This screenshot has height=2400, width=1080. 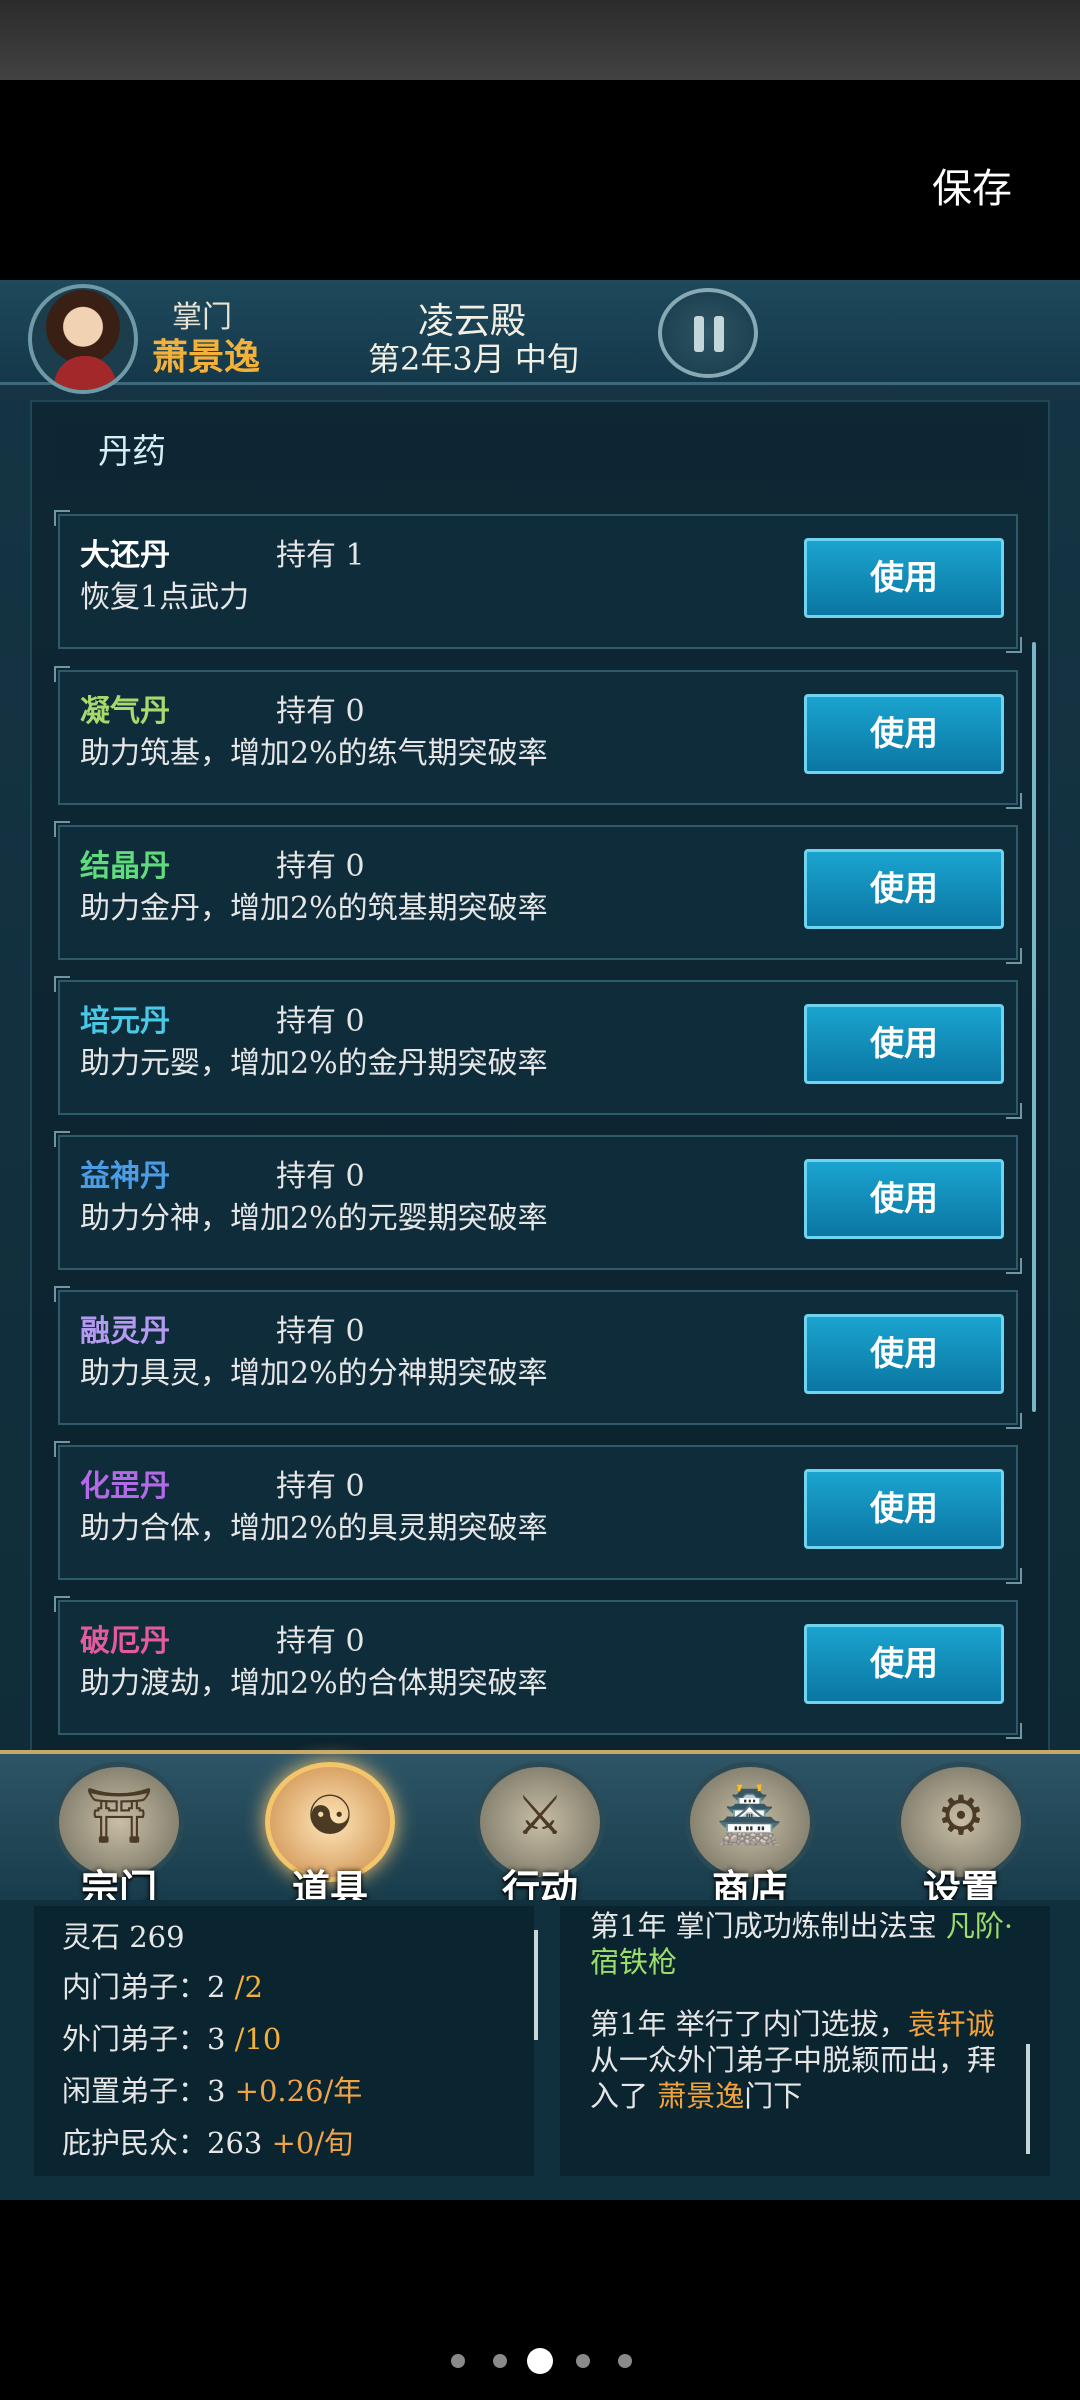 What do you see at coordinates (125, 1331) in the screenshot?
I see `item-name: 融灵丹` at bounding box center [125, 1331].